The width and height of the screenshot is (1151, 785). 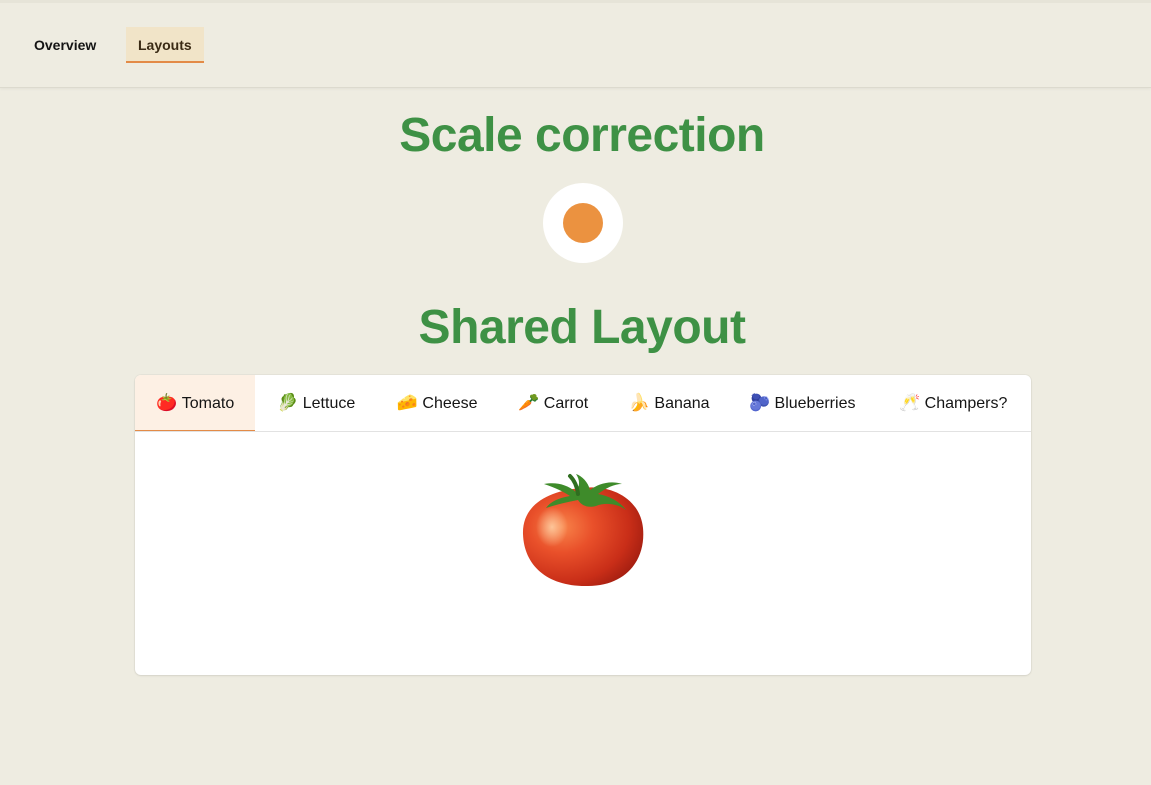 I want to click on top-nav-bar: Overview Layouts, so click(x=575, y=43).